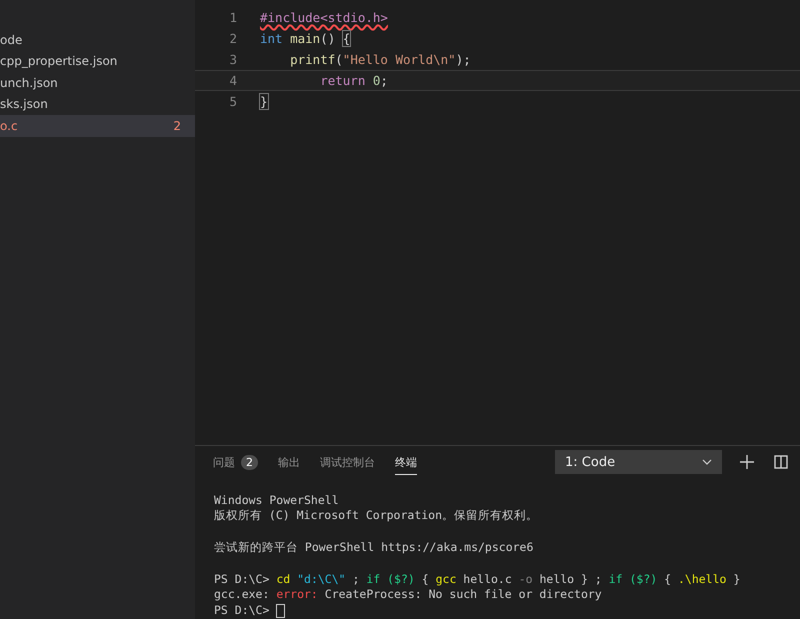 This screenshot has height=619, width=800. Describe the element at coordinates (507, 611) in the screenshot. I see `terminal-line: PS D:\C>` at that location.